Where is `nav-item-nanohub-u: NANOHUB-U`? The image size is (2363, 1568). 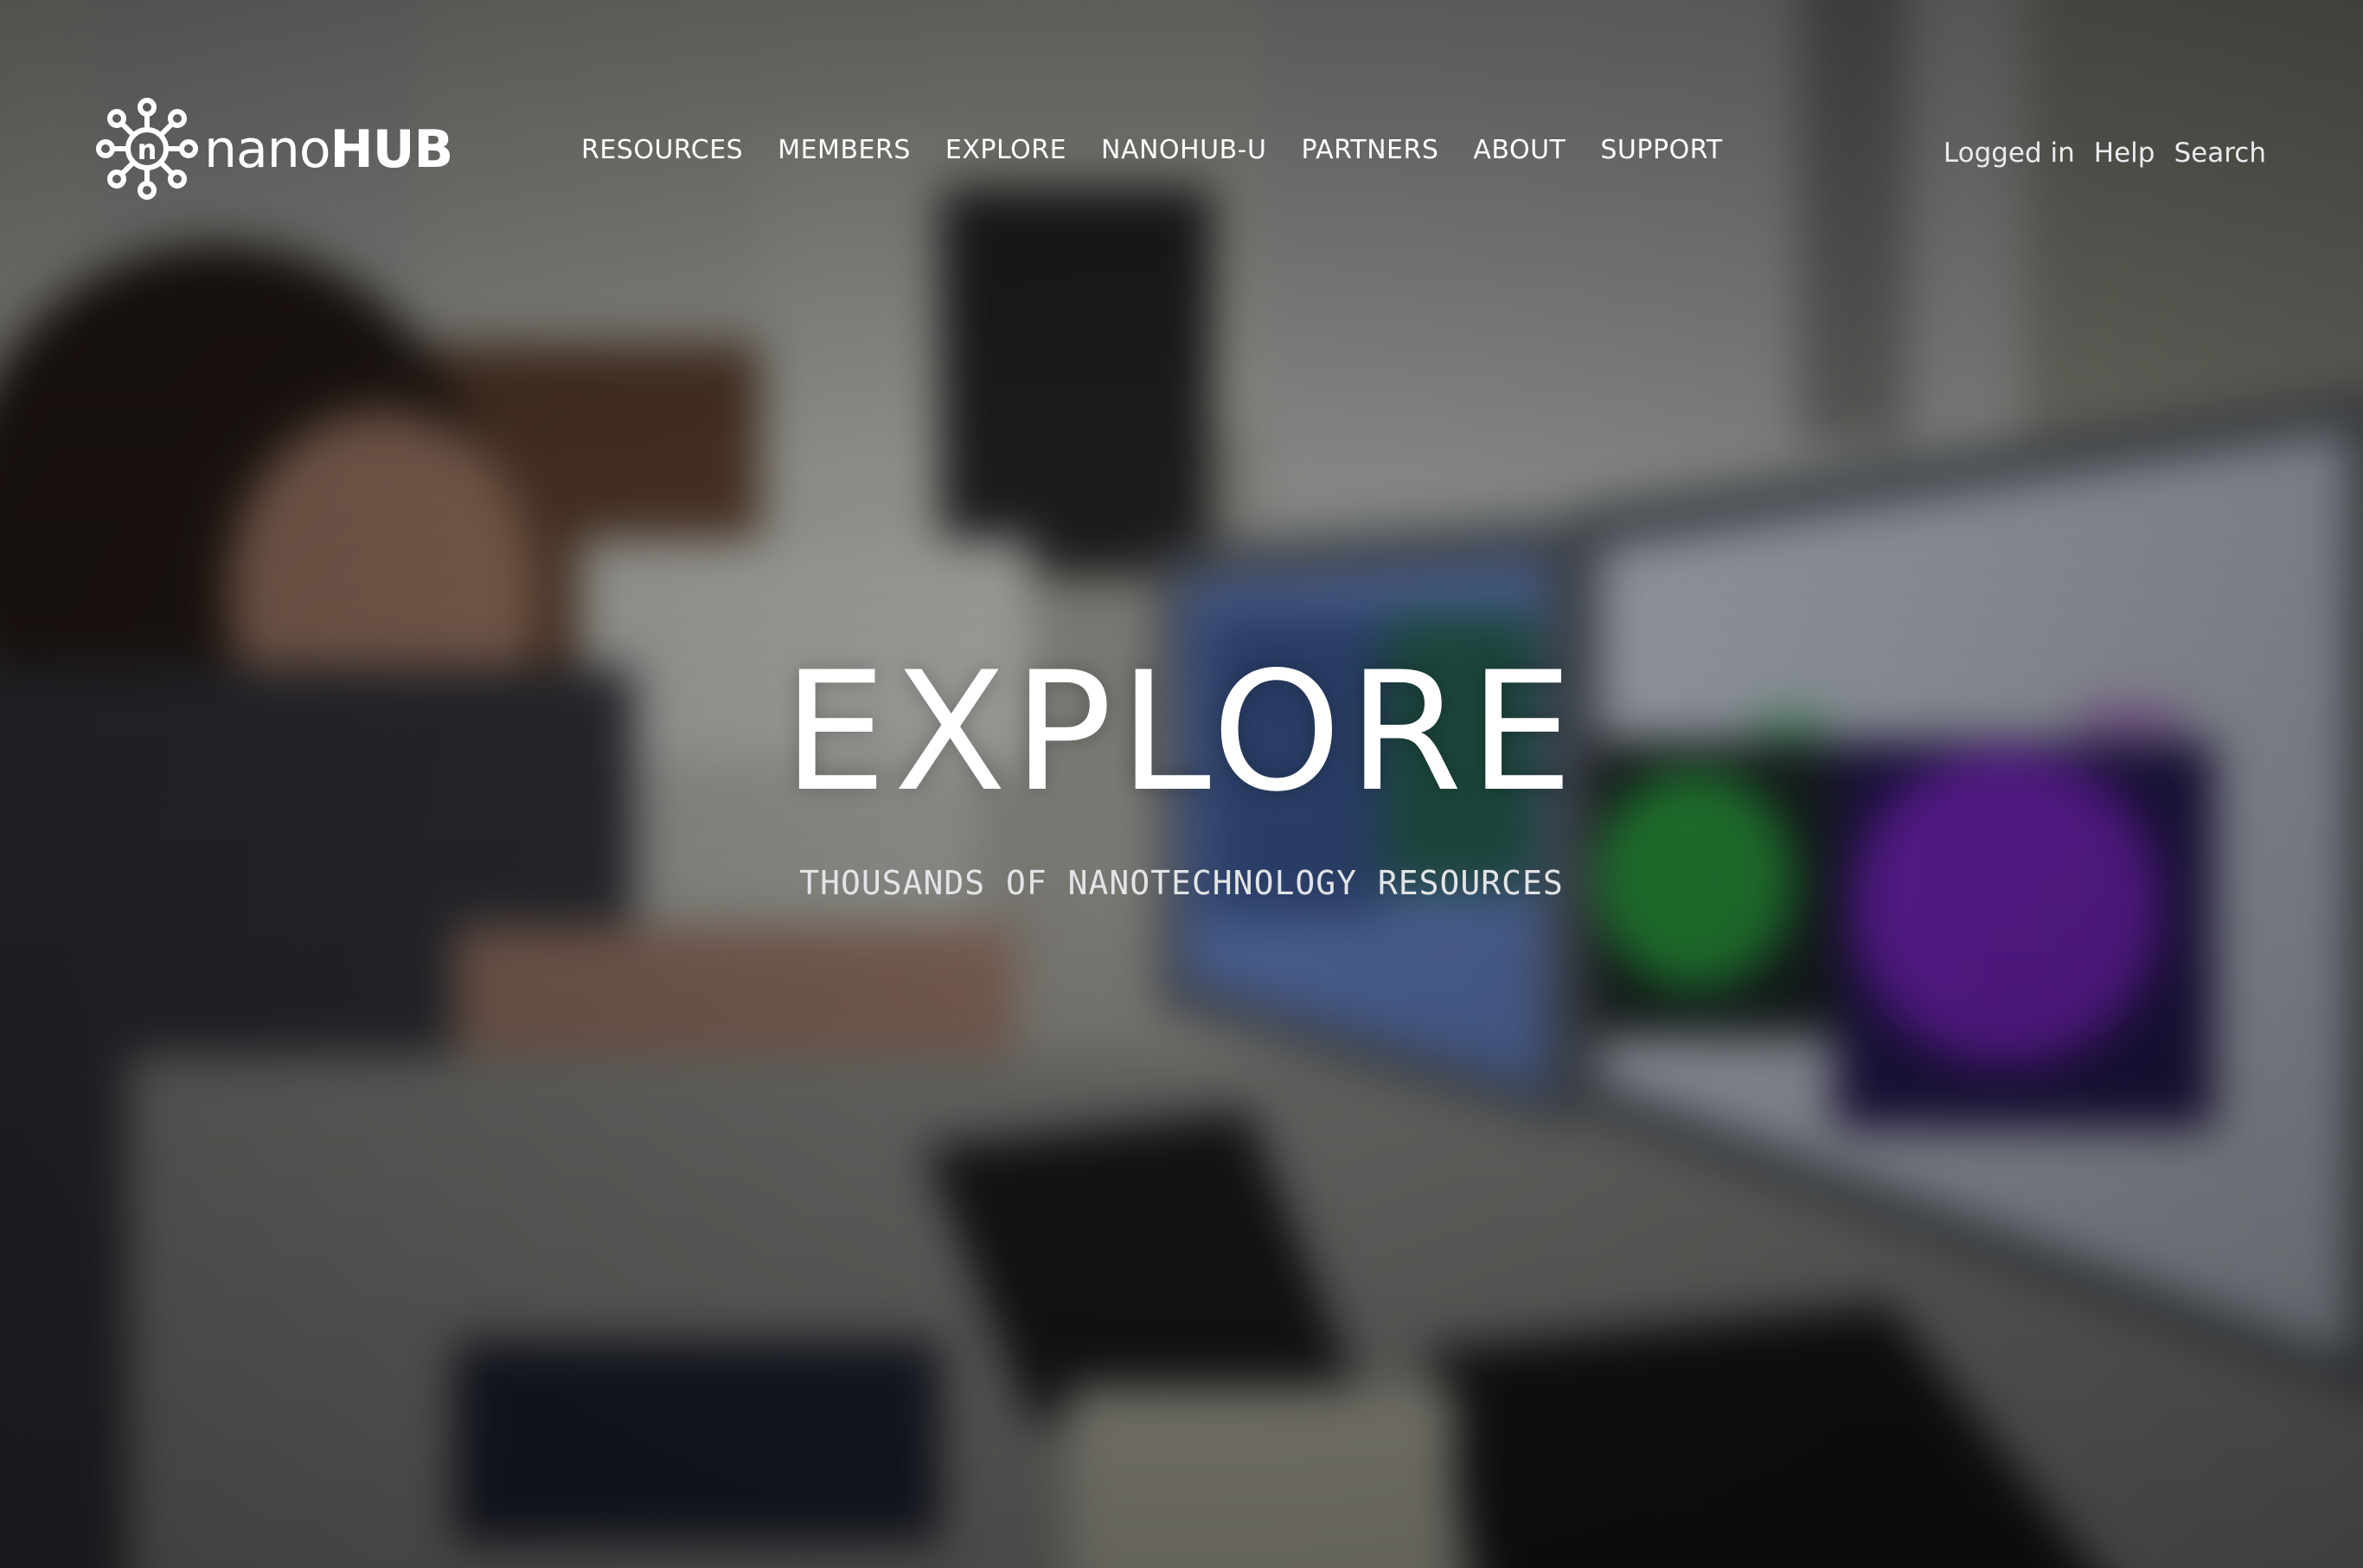
nav-item-nanohub-u: NANOHUB-U is located at coordinates (1183, 150).